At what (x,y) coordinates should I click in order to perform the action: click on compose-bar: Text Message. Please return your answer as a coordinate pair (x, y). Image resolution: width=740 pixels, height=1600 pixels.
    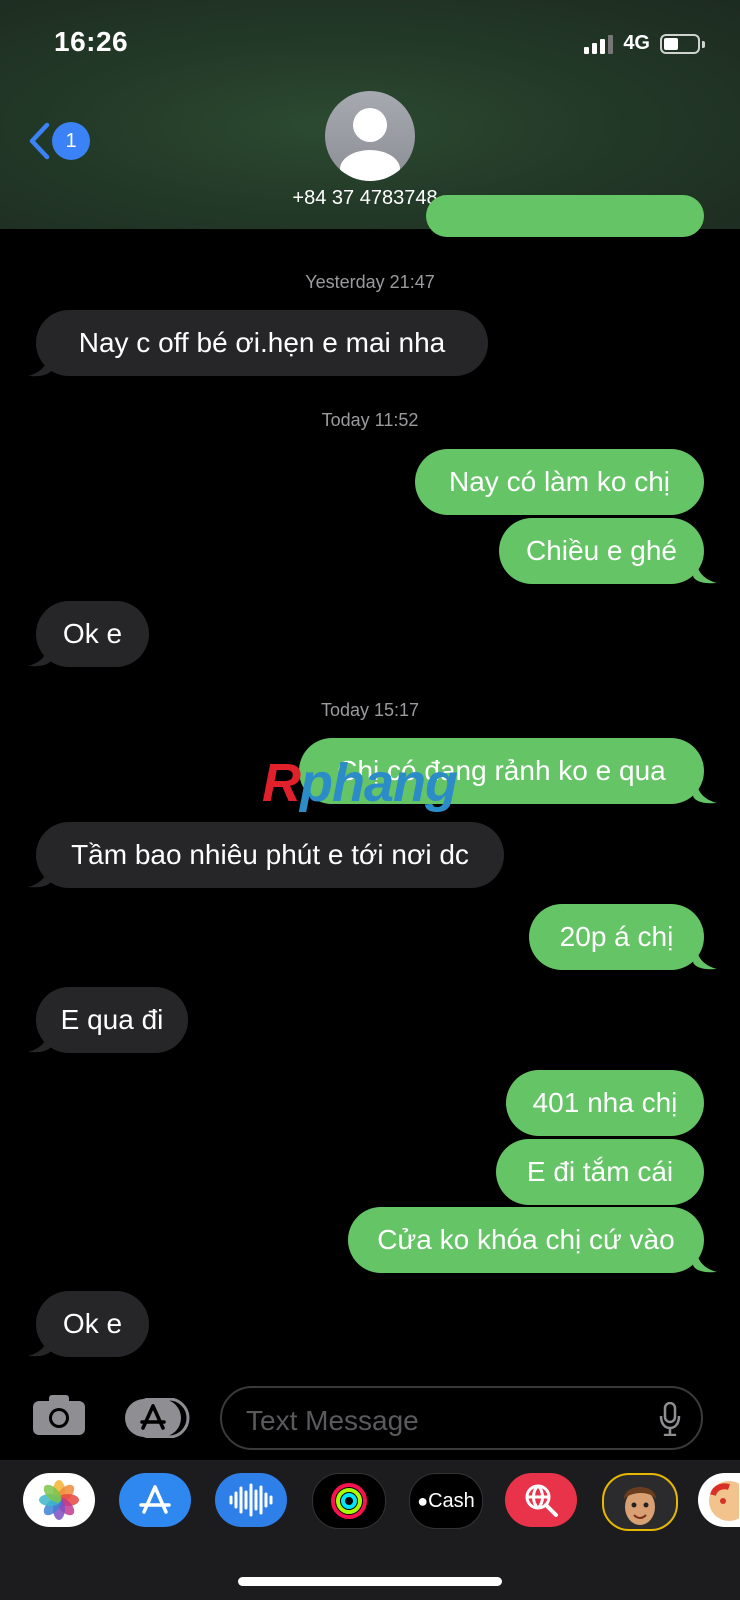
    Looking at the image, I should click on (370, 1415).